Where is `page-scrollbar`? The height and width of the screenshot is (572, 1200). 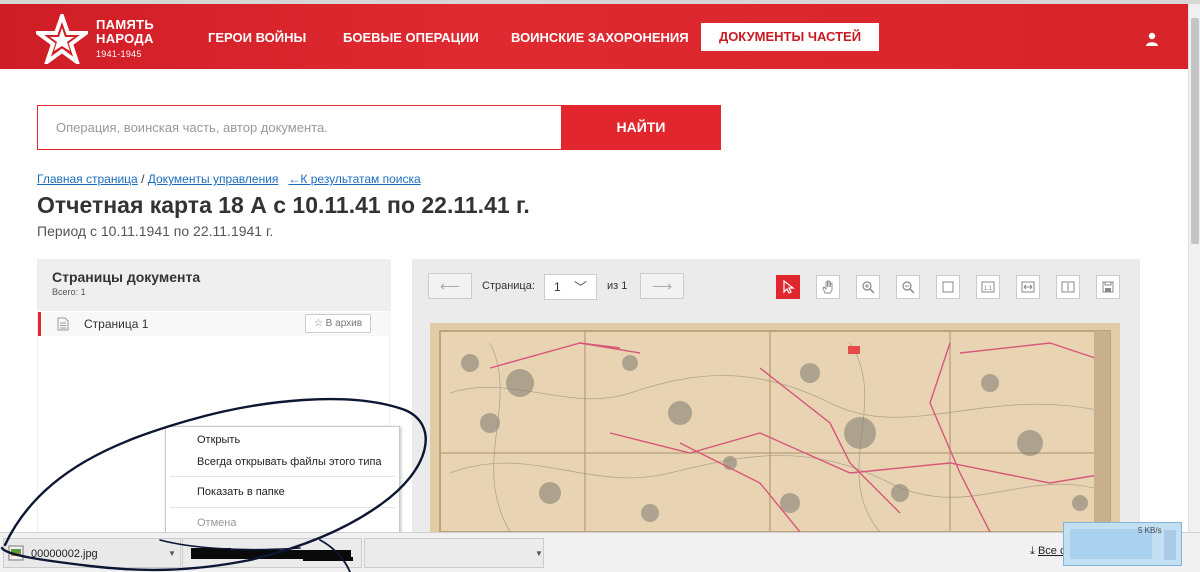
page-scrollbar is located at coordinates (1194, 268).